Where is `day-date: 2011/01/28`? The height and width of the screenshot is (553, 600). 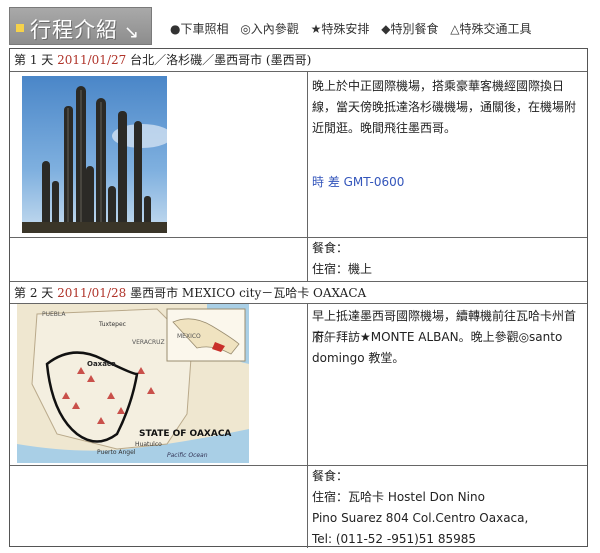 day-date: 2011/01/28 is located at coordinates (92, 293).